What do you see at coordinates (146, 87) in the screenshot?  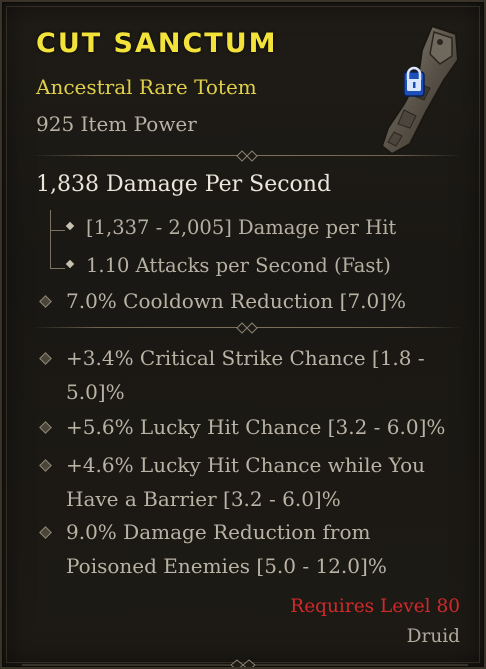 I see `item-type: Ancestral Rare Totem` at bounding box center [146, 87].